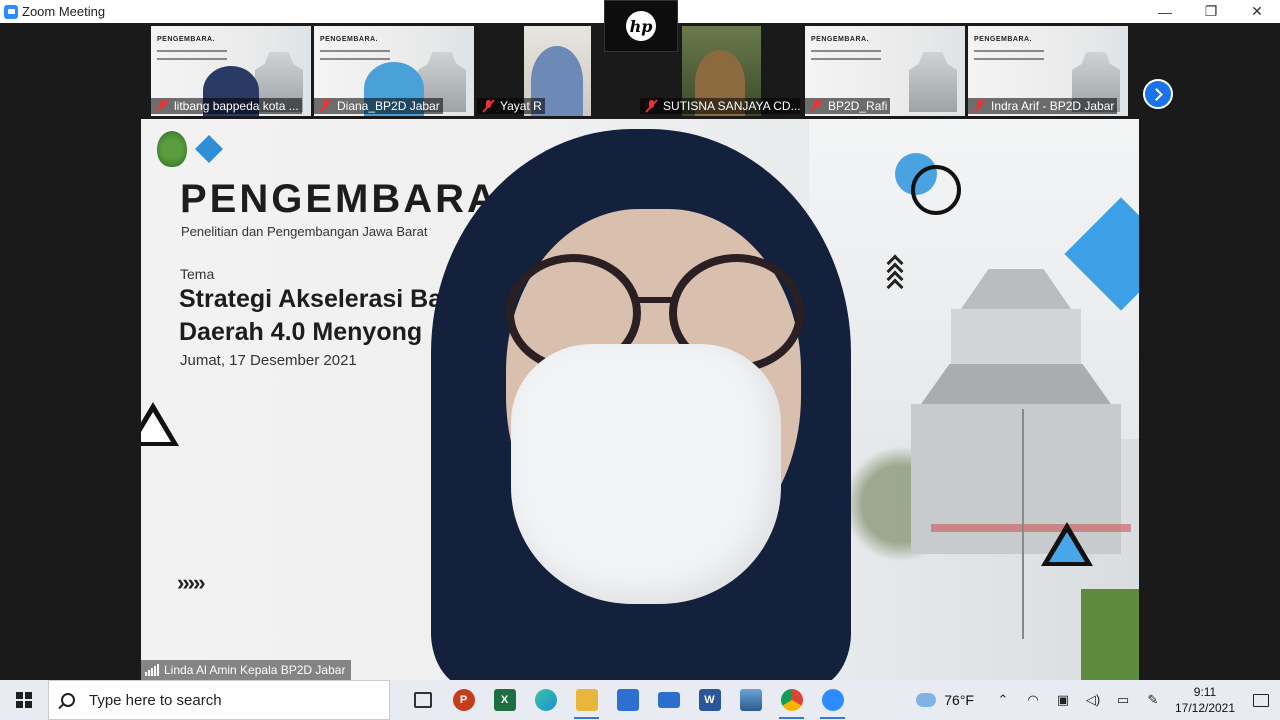 This screenshot has height=720, width=1280. I want to click on hp-logo: hp, so click(641, 26).